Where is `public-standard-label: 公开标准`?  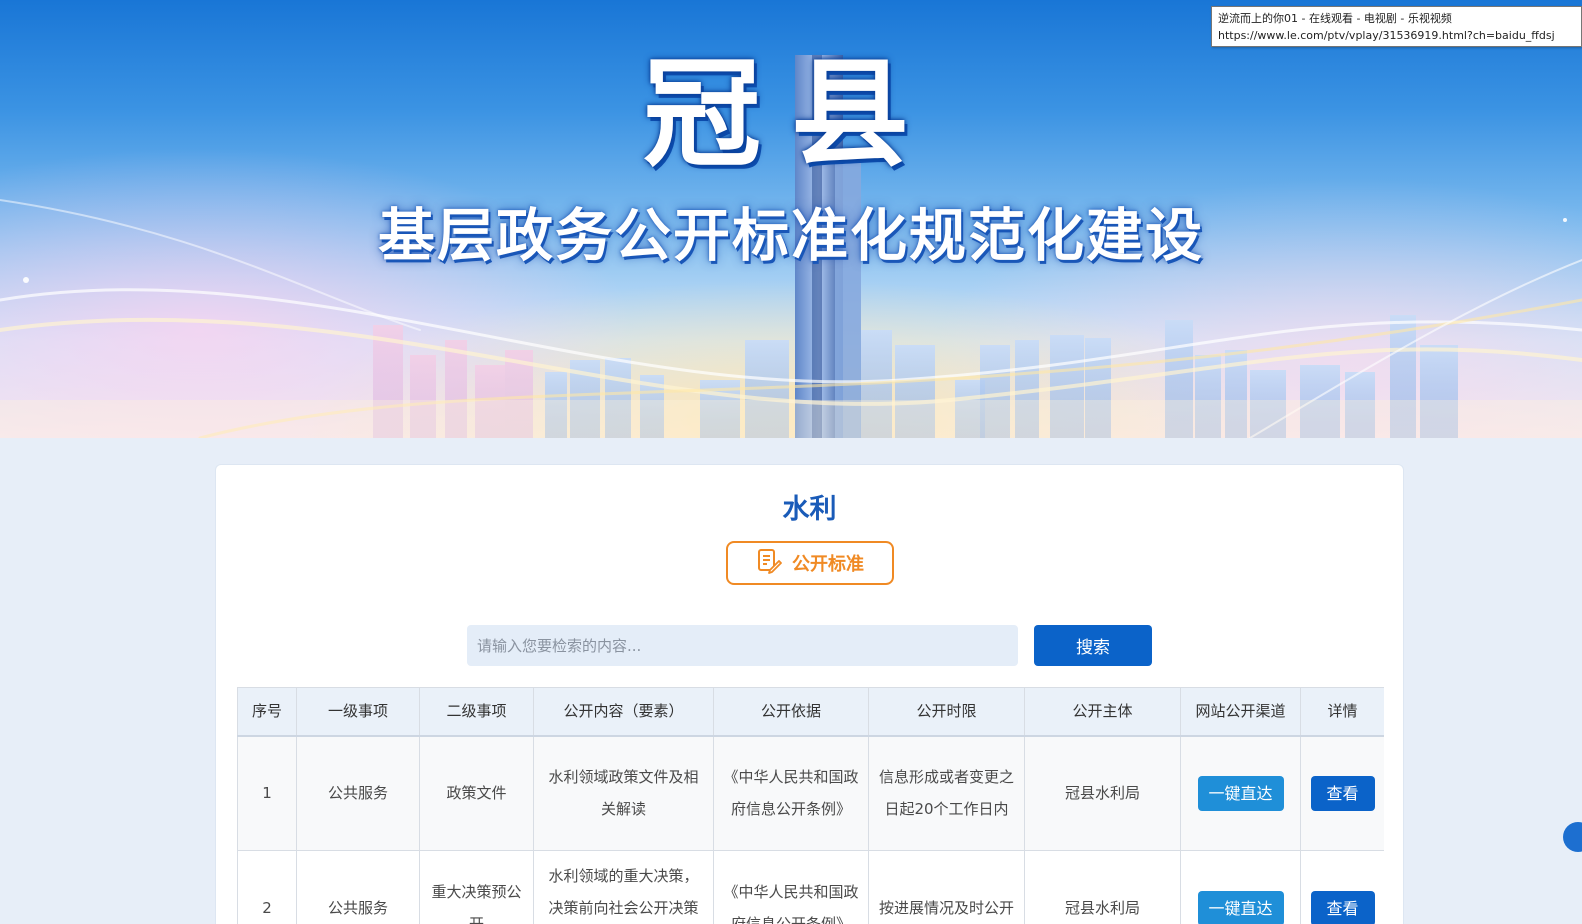
public-standard-label: 公开标准 is located at coordinates (828, 564).